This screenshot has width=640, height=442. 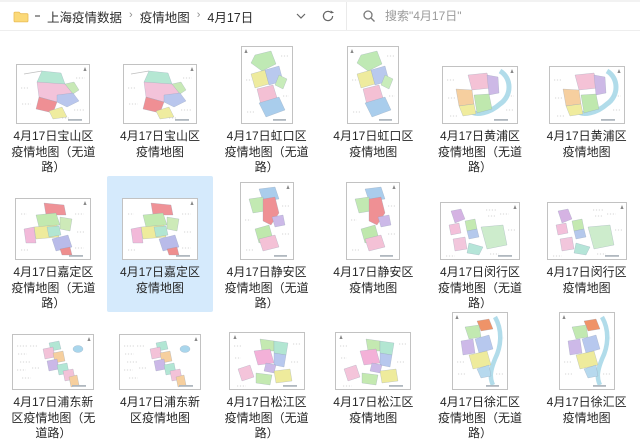 I want to click on chevron-down-icon, so click(x=301, y=16).